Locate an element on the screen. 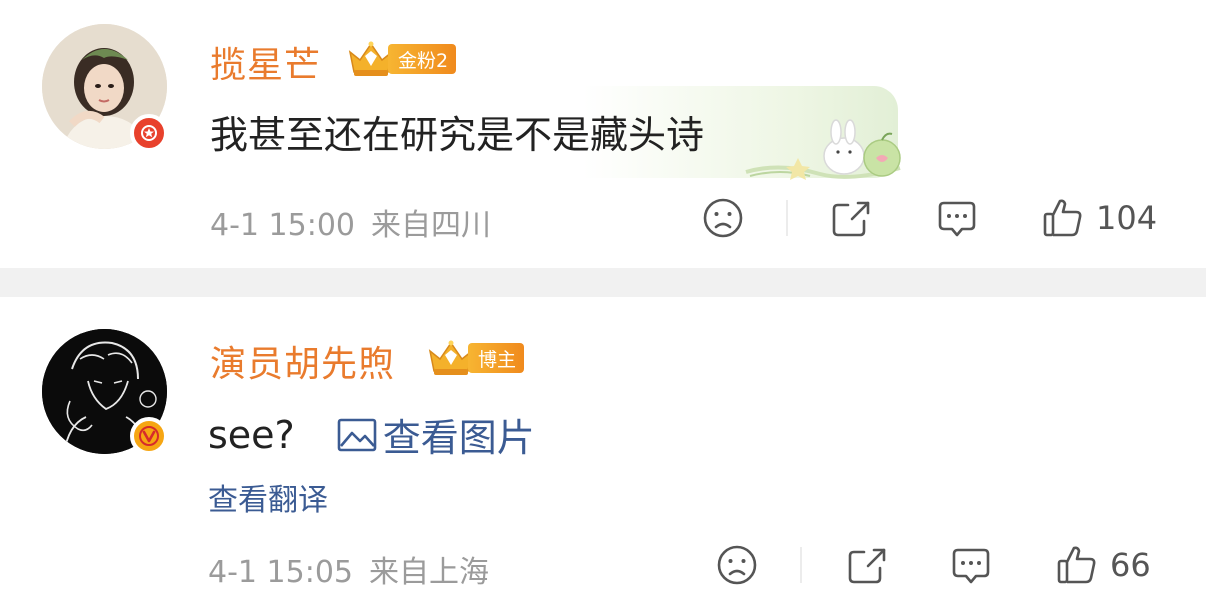 This screenshot has width=1206, height=614. view-image-label: 查看图片 is located at coordinates (458, 438).